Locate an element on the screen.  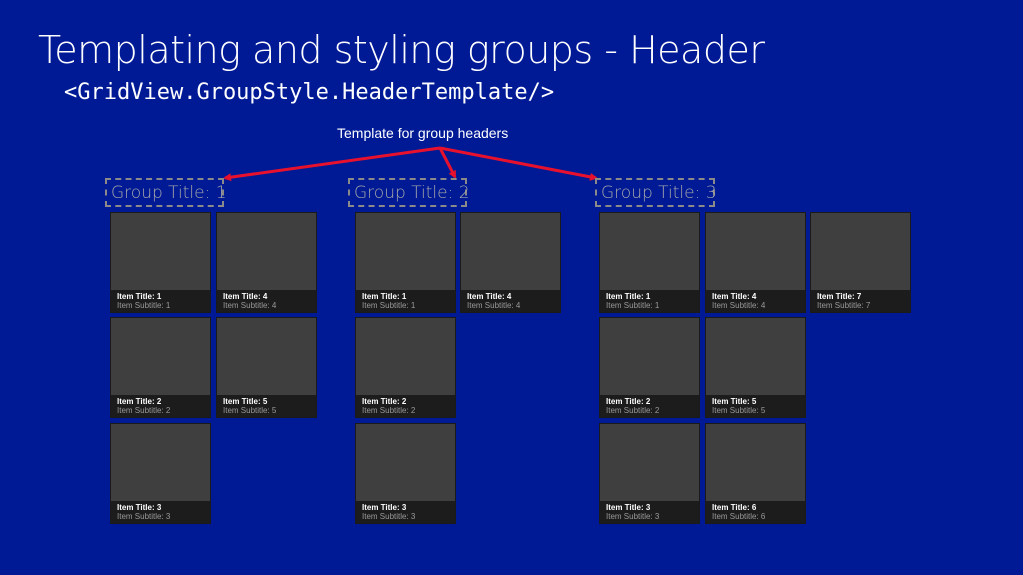
item-subtitle: Item Subtitle: 6 is located at coordinates (739, 516).